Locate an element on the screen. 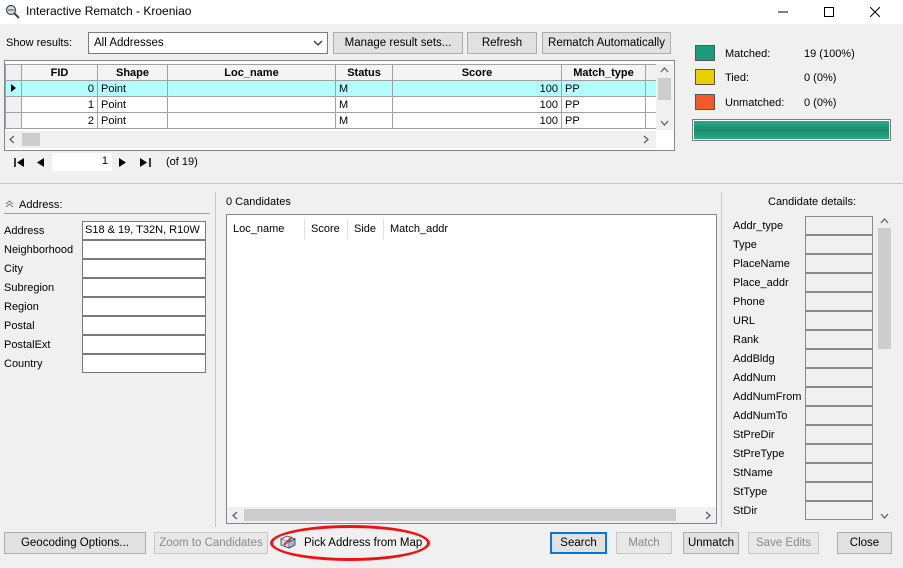 Image resolution: width=903 pixels, height=568 pixels. column-header-fid: FID is located at coordinates (59, 72).